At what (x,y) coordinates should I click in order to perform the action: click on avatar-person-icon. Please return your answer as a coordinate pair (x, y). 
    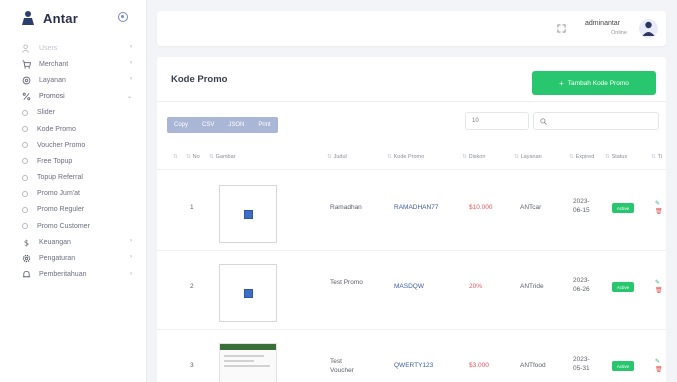
    Looking at the image, I should click on (648, 28).